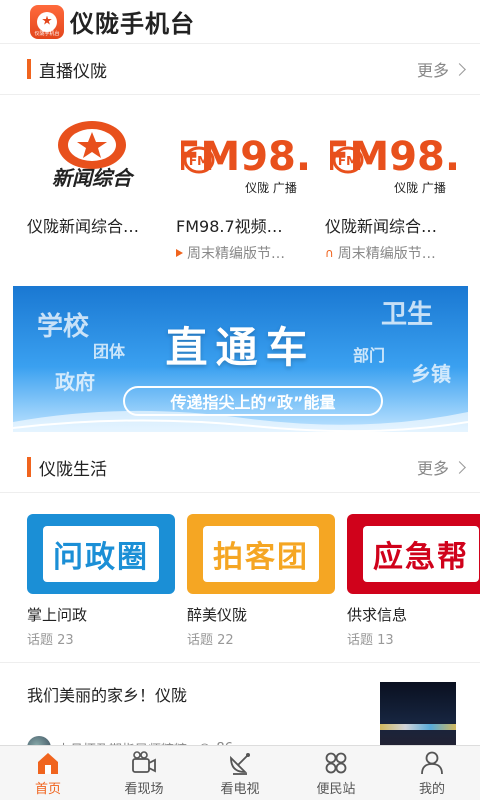 The width and height of the screenshot is (480, 800). What do you see at coordinates (47, 789) in the screenshot?
I see `tab-label: 首页` at bounding box center [47, 789].